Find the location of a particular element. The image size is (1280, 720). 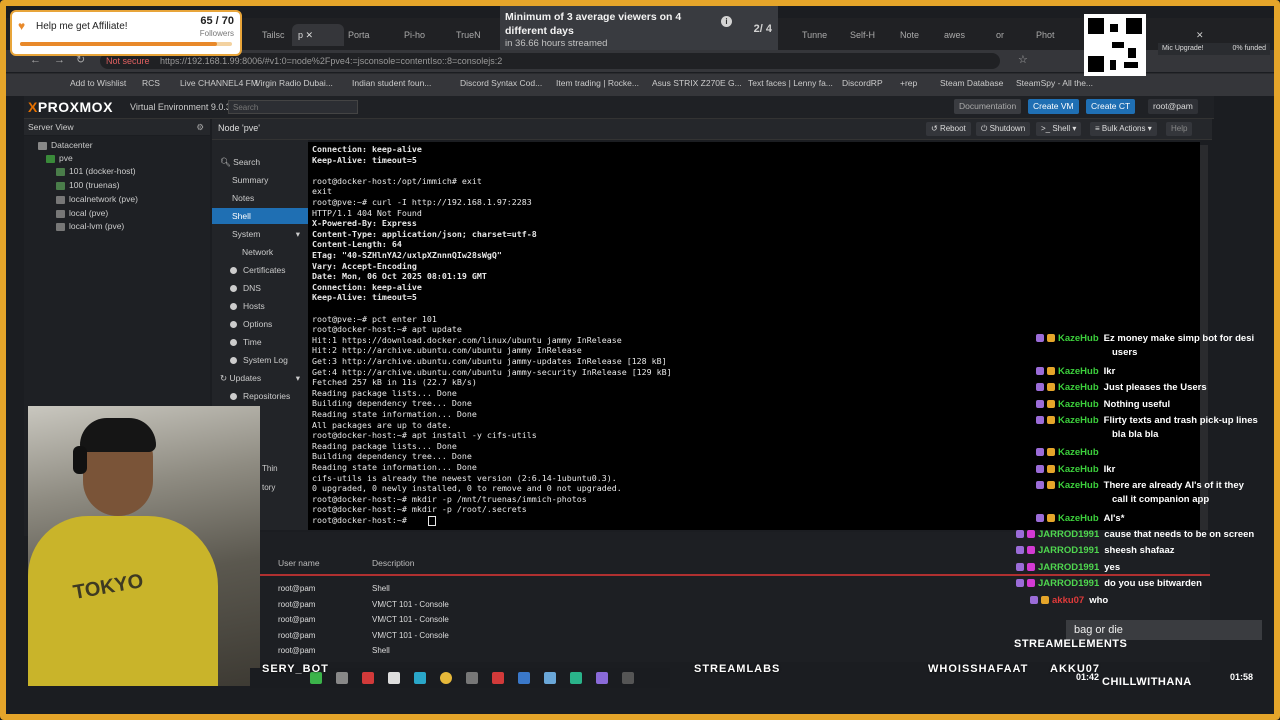

user-menu-button: root@pam is located at coordinates (1173, 106).